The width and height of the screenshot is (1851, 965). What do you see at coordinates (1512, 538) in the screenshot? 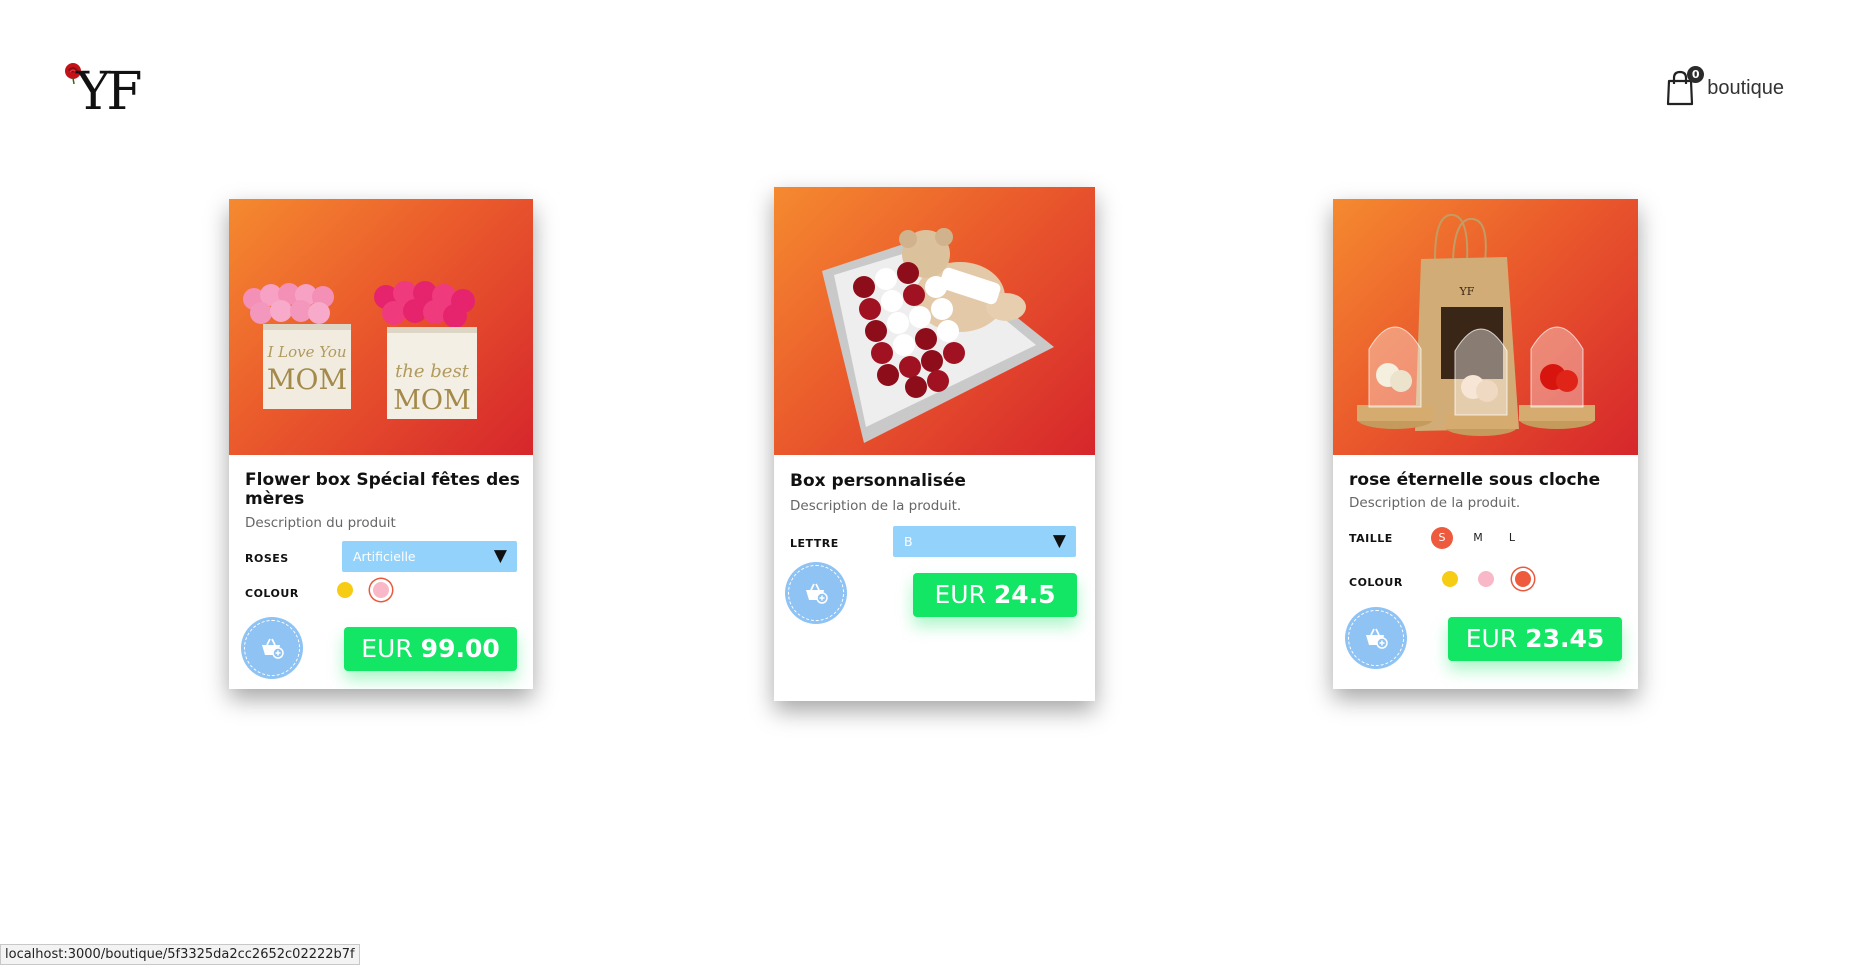
I see `size-option-l: L` at bounding box center [1512, 538].